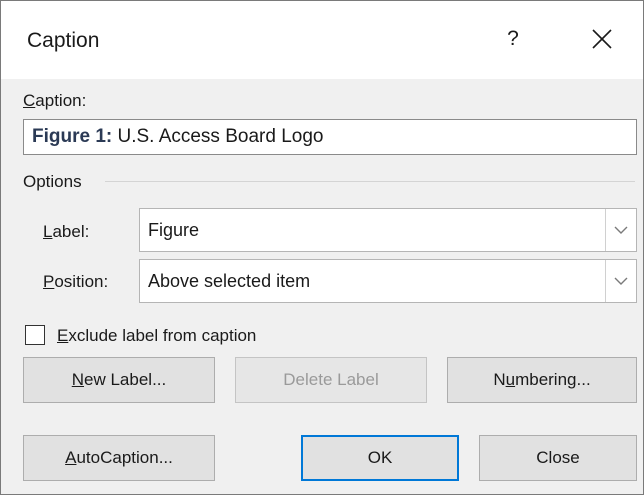 Image resolution: width=644 pixels, height=495 pixels. Describe the element at coordinates (55, 100) in the screenshot. I see `caption-label: Caption:` at that location.